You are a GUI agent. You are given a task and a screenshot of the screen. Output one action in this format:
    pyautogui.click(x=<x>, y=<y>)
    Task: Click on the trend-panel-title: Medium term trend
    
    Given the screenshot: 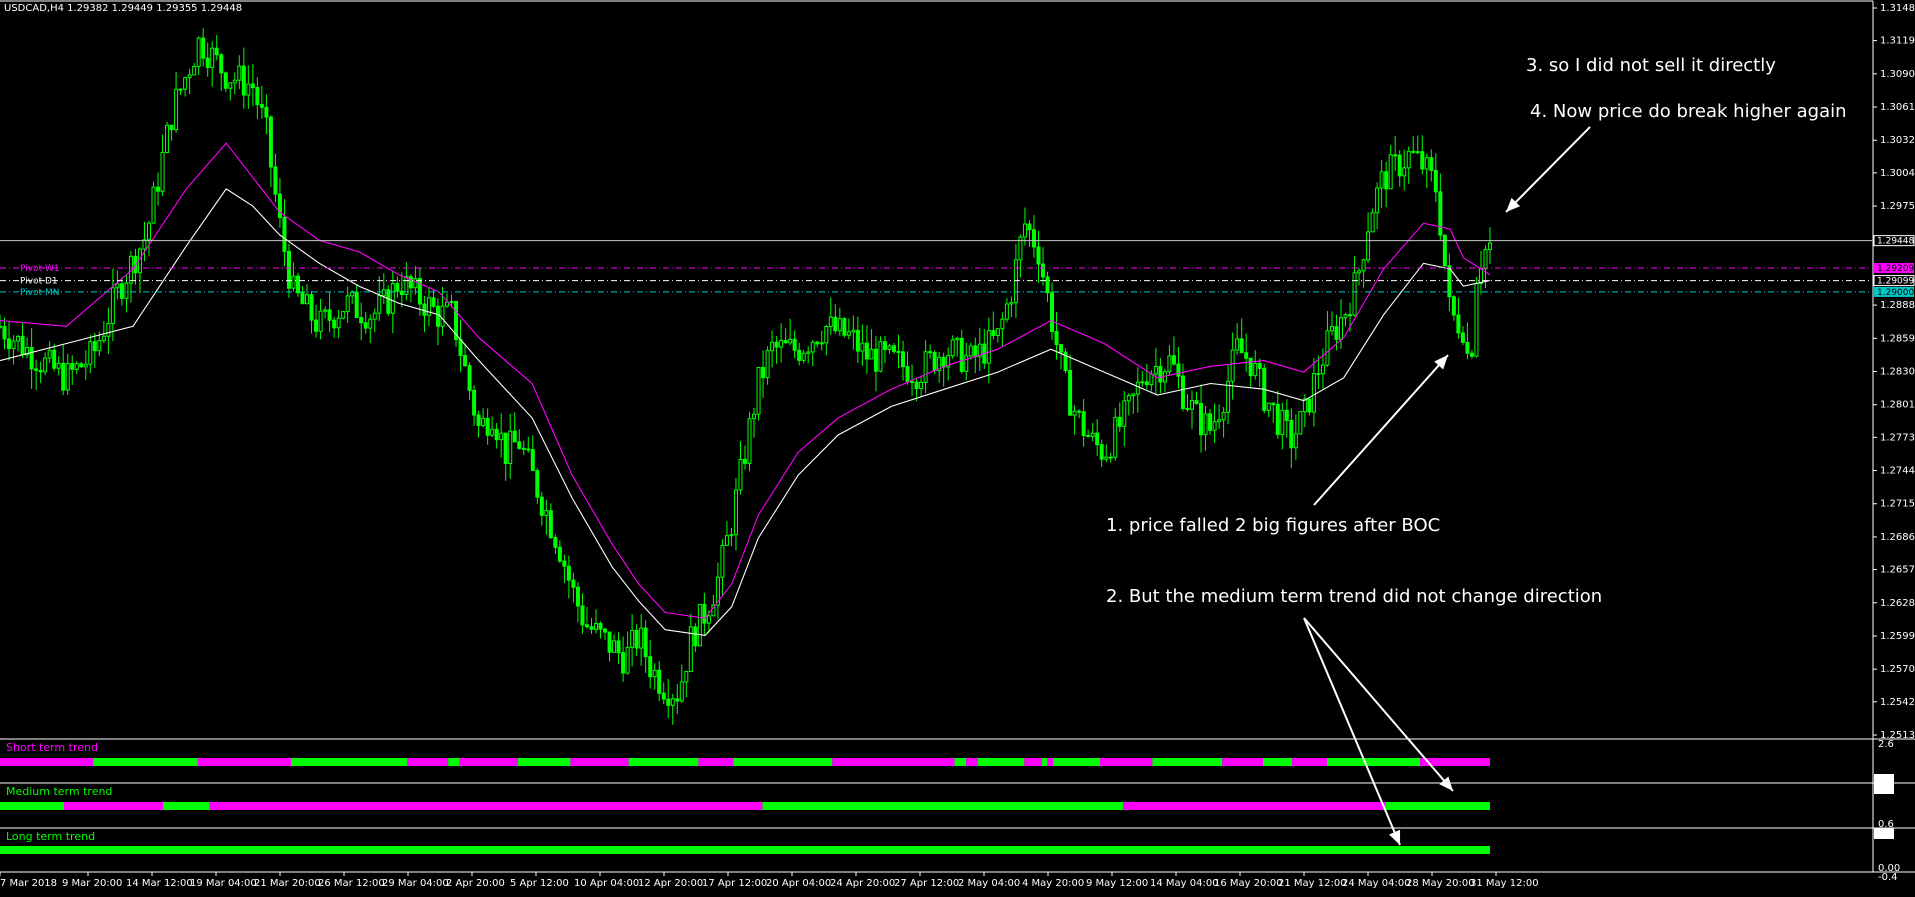 What is the action you would take?
    pyautogui.click(x=59, y=791)
    